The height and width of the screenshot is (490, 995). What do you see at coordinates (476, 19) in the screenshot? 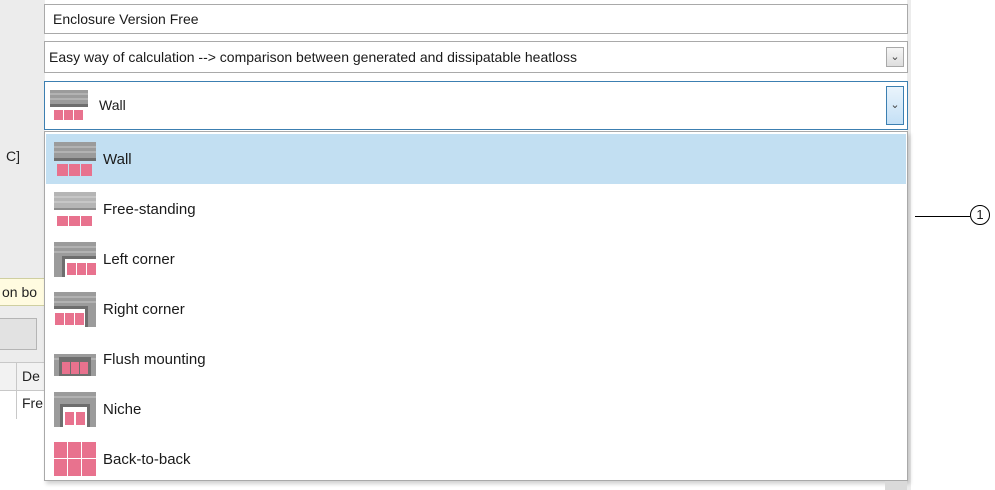
I see `enclosure-version-field: Enclosure Version Free` at bounding box center [476, 19].